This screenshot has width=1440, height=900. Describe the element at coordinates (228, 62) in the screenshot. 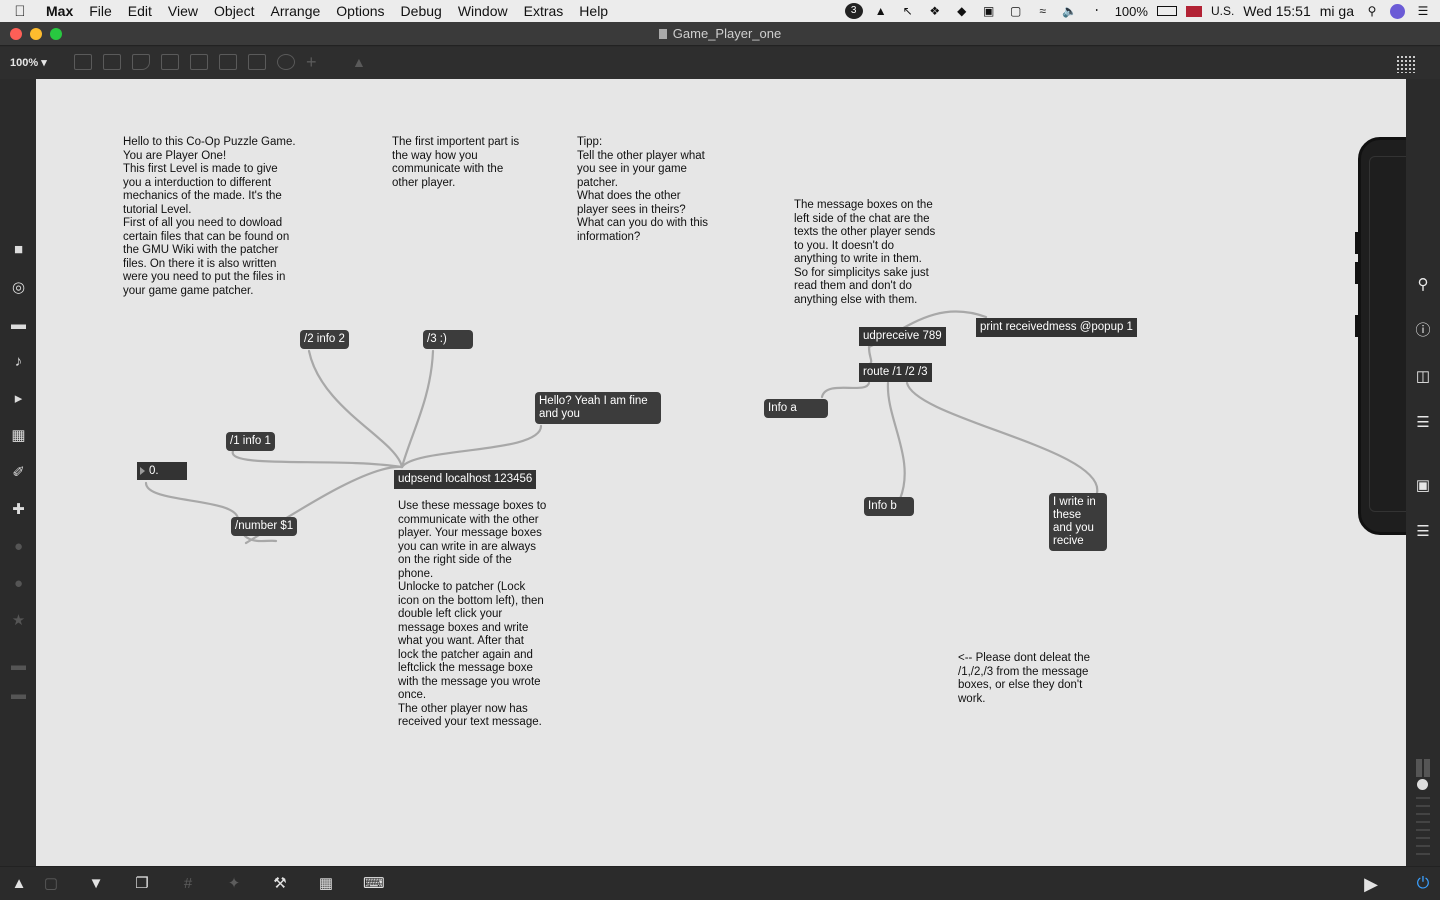

I see `new-number-icon` at that location.